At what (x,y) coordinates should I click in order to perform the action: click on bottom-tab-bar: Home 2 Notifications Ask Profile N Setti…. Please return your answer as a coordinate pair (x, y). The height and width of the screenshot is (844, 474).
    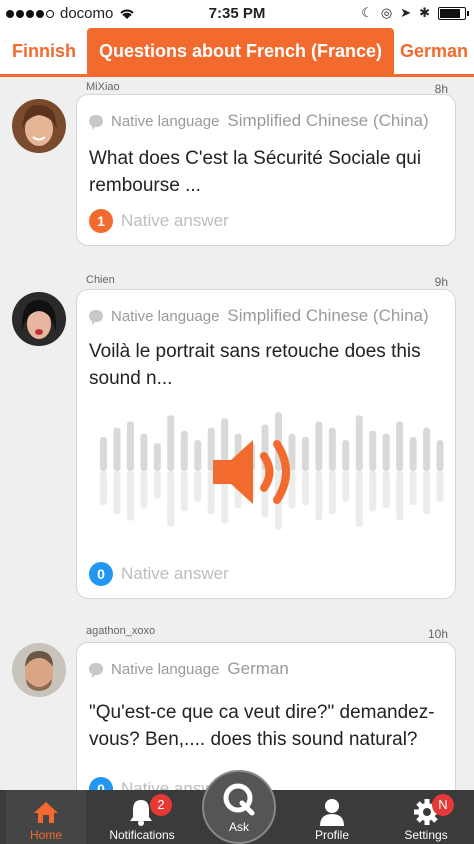
    Looking at the image, I should click on (237, 807).